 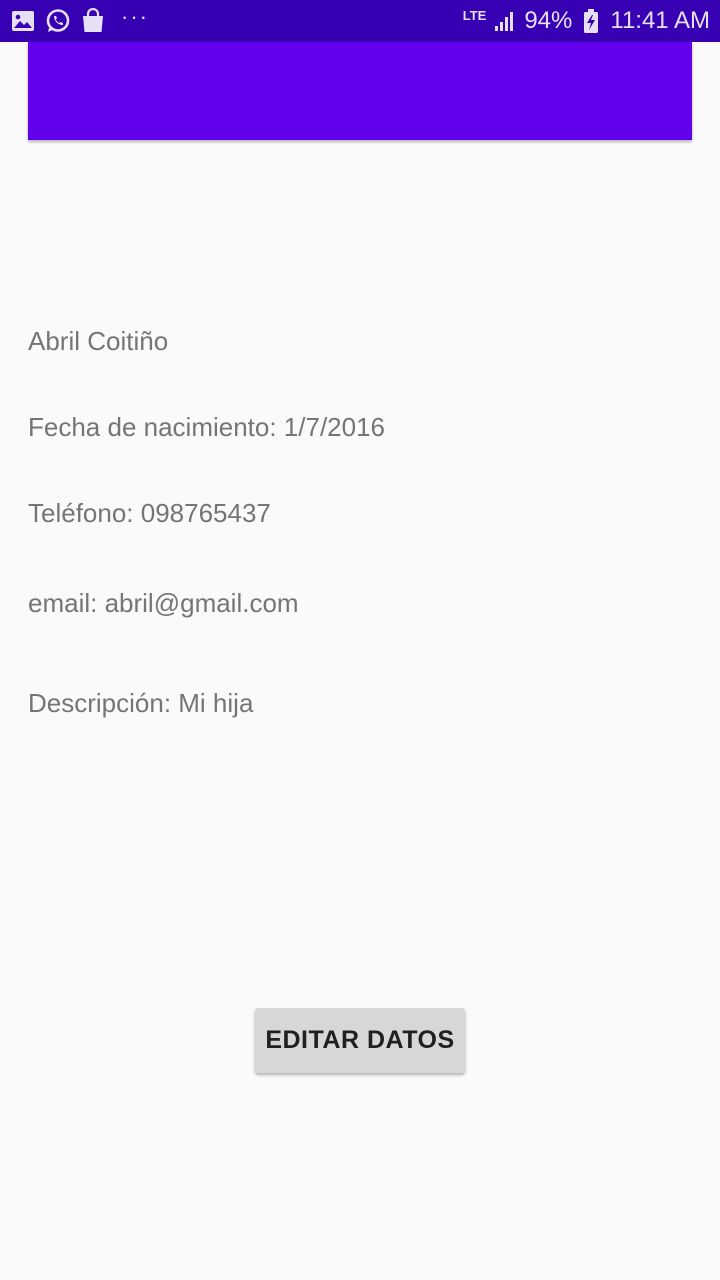 I want to click on network-type: LTE, so click(x=474, y=15).